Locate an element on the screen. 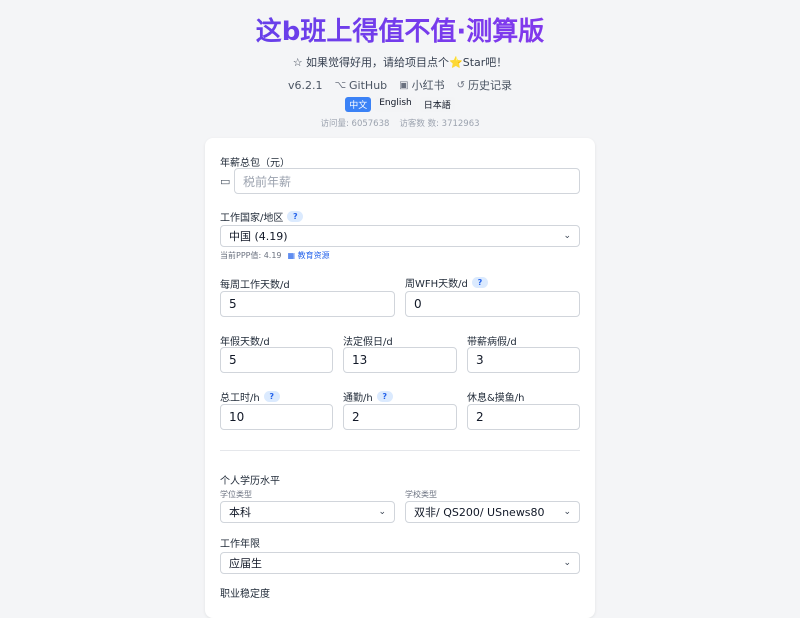 Image resolution: width=800 pixels, height=618 pixels. degree-select: 本科 ⌄ is located at coordinates (307, 512).